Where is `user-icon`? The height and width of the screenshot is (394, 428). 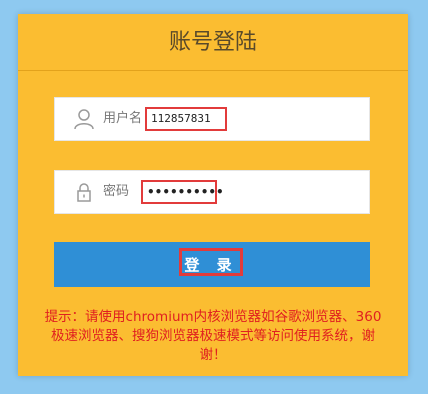 user-icon is located at coordinates (84, 119).